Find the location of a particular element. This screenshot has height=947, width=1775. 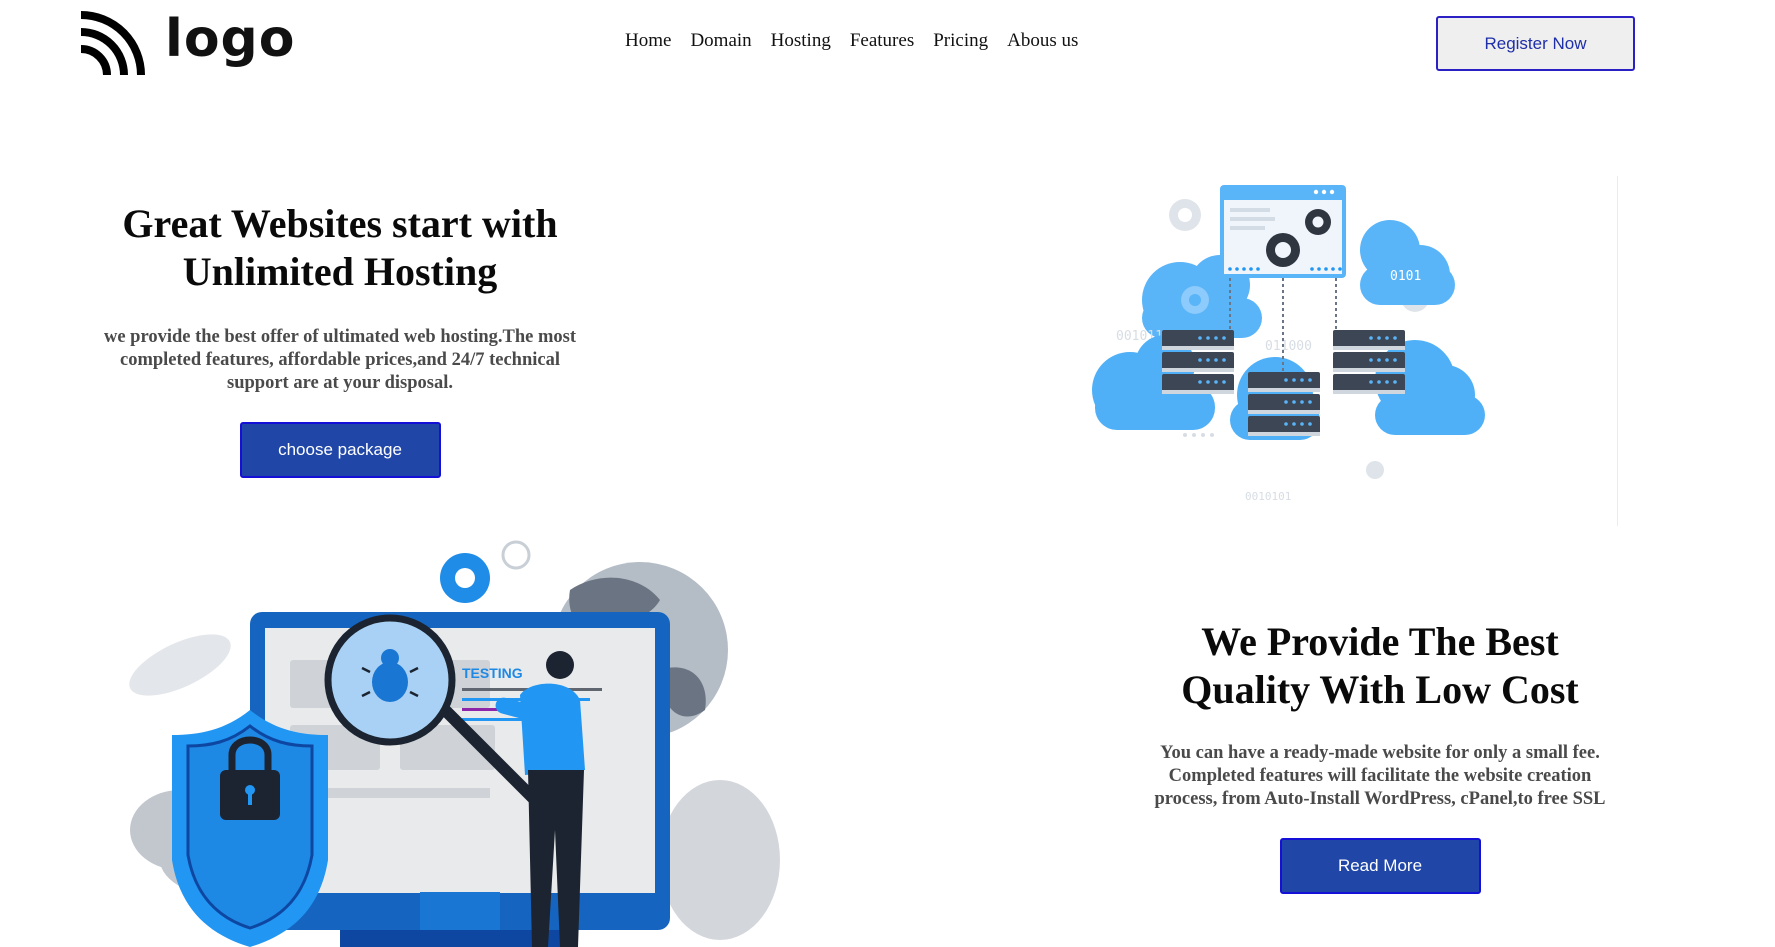

nav-domain: Domain is located at coordinates (720, 41).